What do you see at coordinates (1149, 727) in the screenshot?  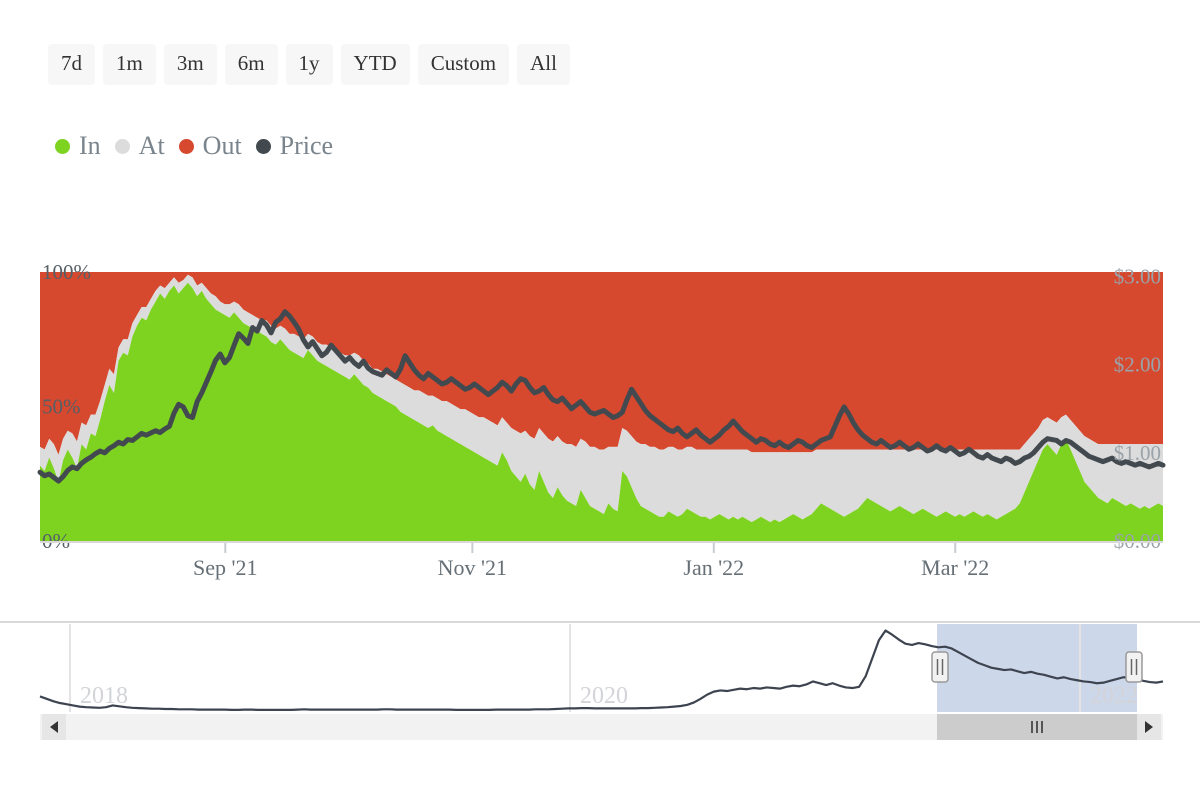 I see `scrollbar-right-arrow-button` at bounding box center [1149, 727].